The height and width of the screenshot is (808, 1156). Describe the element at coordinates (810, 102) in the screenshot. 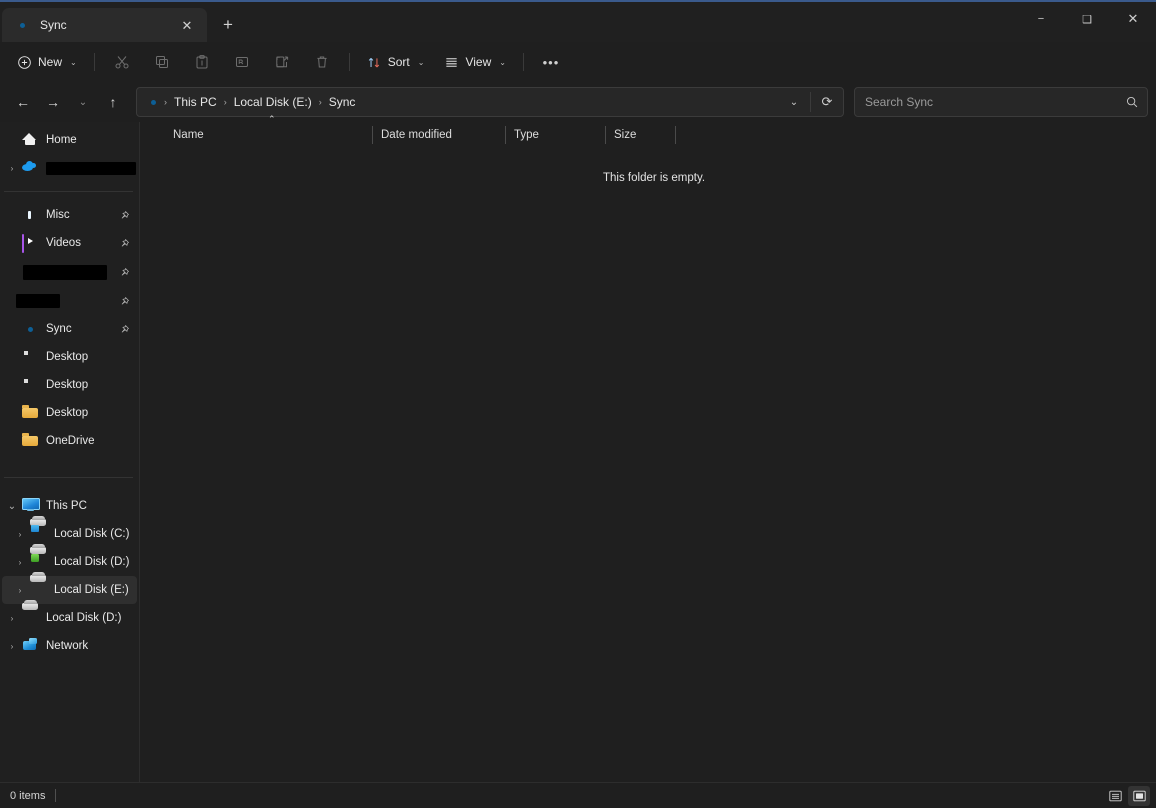

I see `address-bar-actions: ⌄ ⟳` at that location.